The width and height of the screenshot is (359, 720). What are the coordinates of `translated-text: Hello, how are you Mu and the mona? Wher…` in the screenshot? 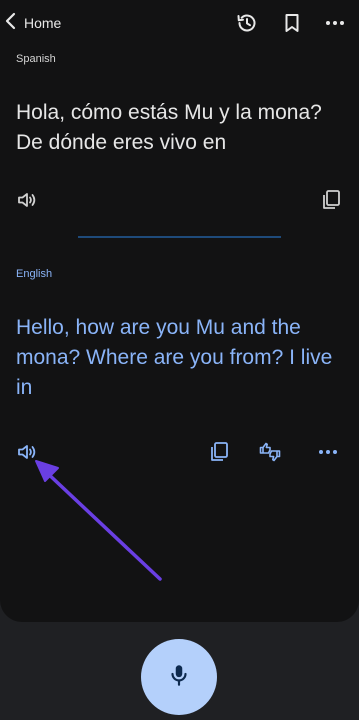 It's located at (184, 358).